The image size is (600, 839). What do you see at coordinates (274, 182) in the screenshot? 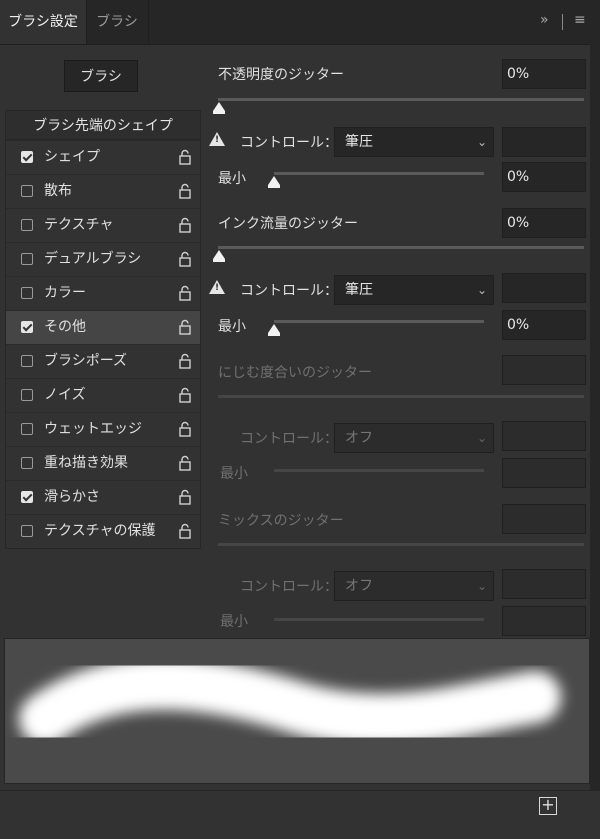
I see `opacity-minimum-slider-thumb` at bounding box center [274, 182].